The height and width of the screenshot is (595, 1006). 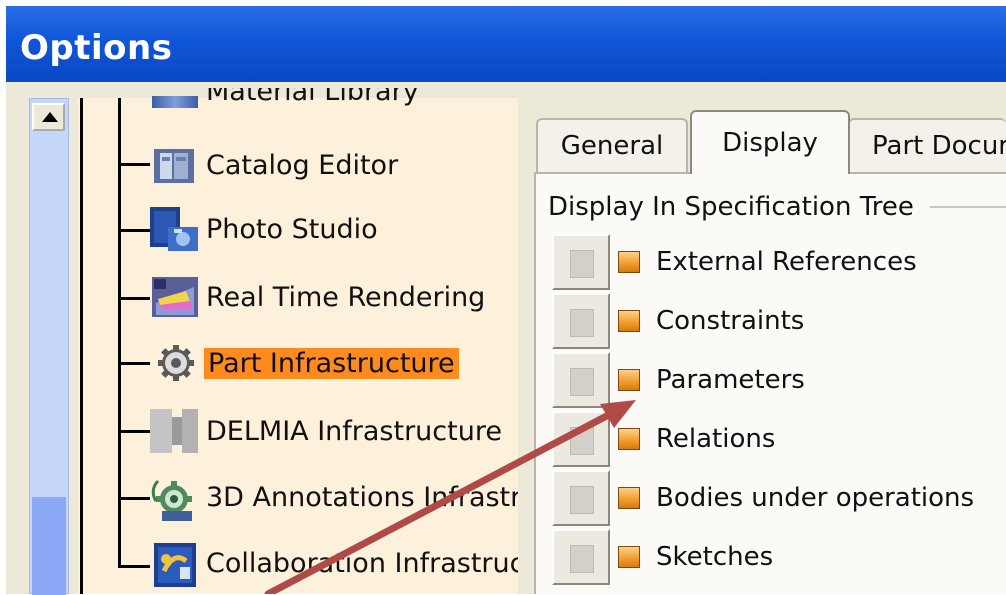 What do you see at coordinates (175, 229) in the screenshot?
I see `photo-studio-icon` at bounding box center [175, 229].